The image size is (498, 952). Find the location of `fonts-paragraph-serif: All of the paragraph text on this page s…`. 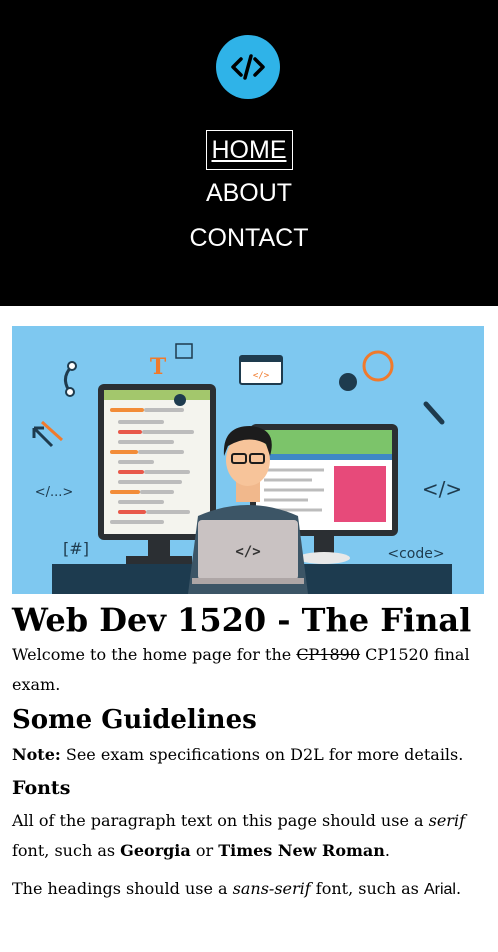

fonts-paragraph-serif: All of the paragraph text on this page s… is located at coordinates (249, 836).